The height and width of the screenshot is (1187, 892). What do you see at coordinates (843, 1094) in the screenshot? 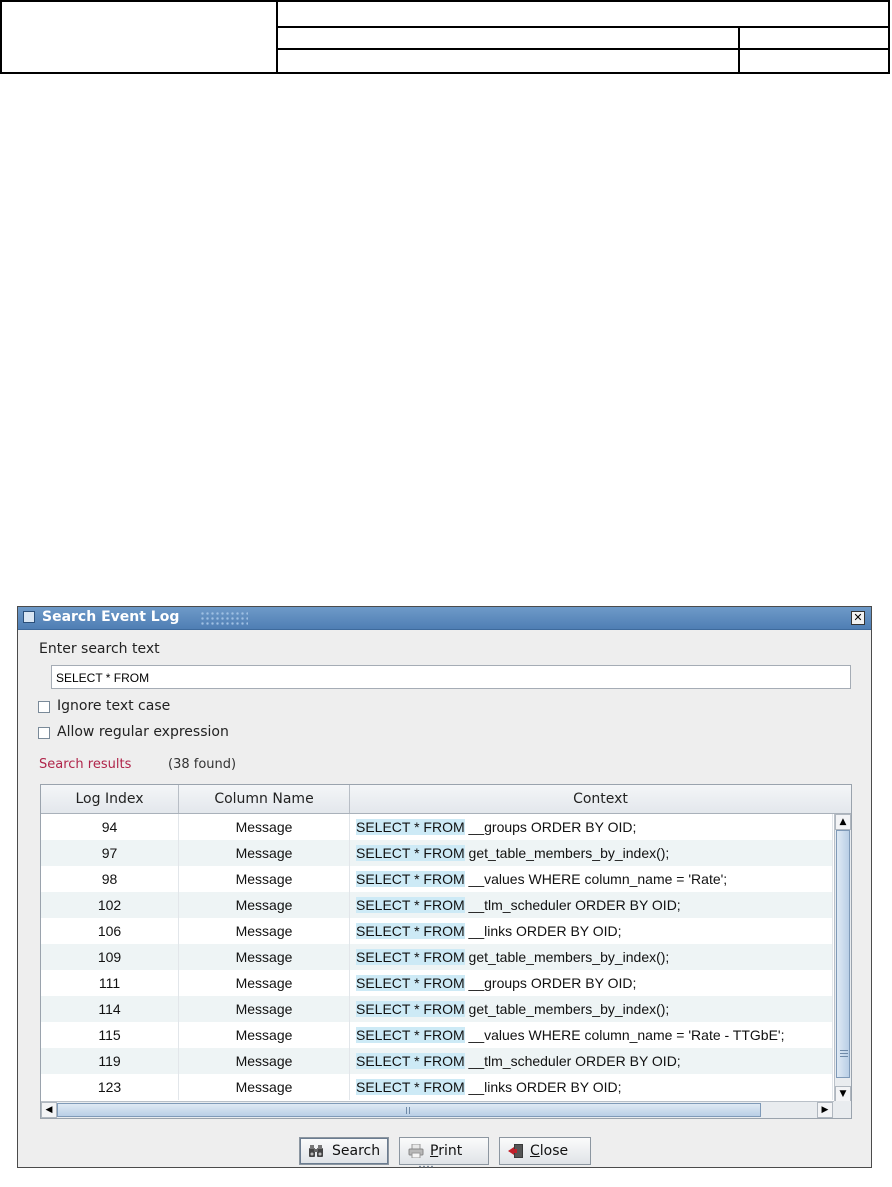
I see `scroll-down-button: ▼` at bounding box center [843, 1094].